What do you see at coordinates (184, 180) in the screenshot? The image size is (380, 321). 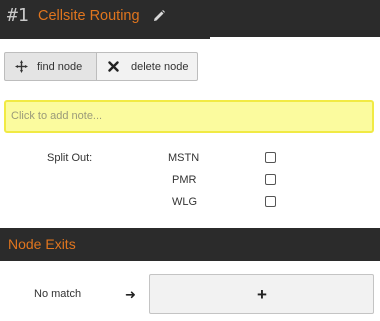 I see `option-label-pmr: PMR` at bounding box center [184, 180].